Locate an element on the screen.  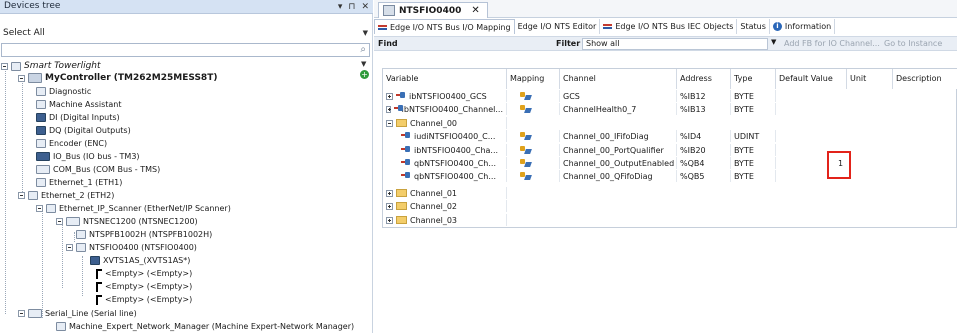
table-row: Channel_01 is located at coordinates (670, 193).